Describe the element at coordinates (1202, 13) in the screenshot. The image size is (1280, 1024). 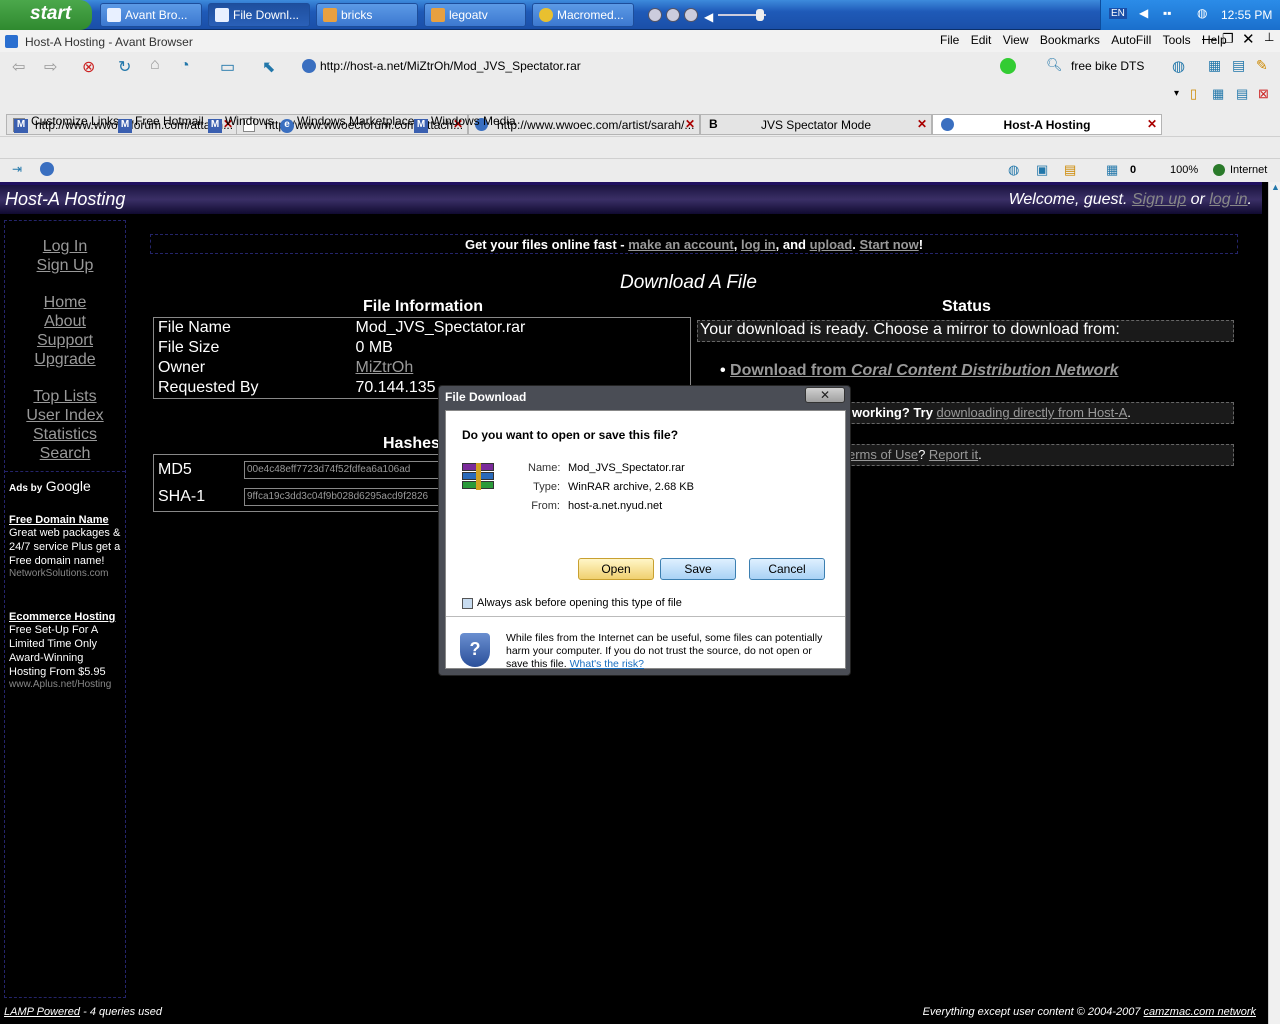
I see `tray-app-icon: ◍` at that location.